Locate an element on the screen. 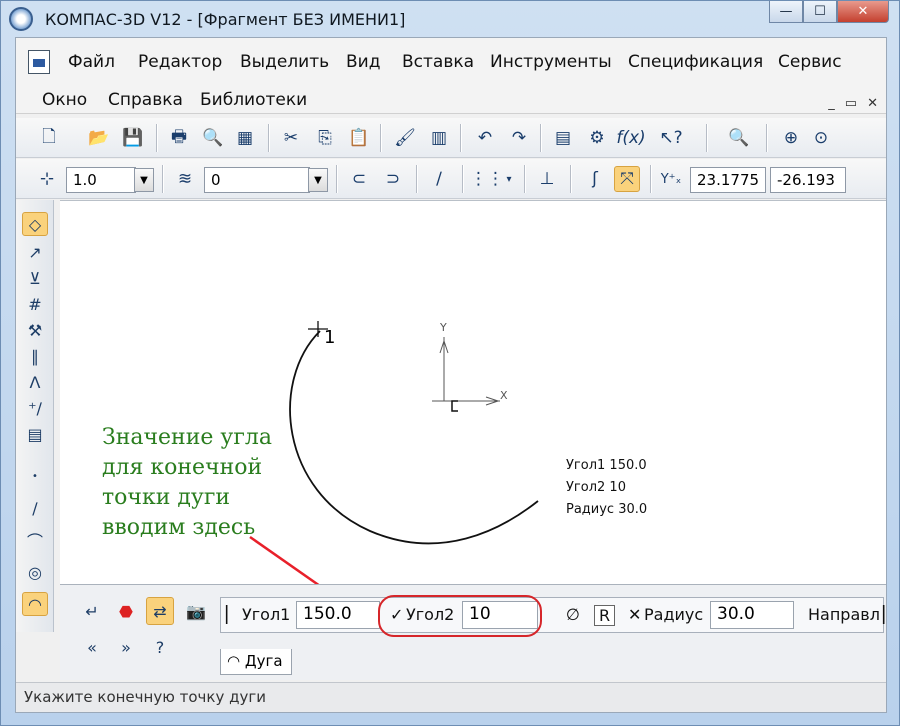 The height and width of the screenshot is (726, 900). arc-center-icon: ◠ is located at coordinates (35, 604).